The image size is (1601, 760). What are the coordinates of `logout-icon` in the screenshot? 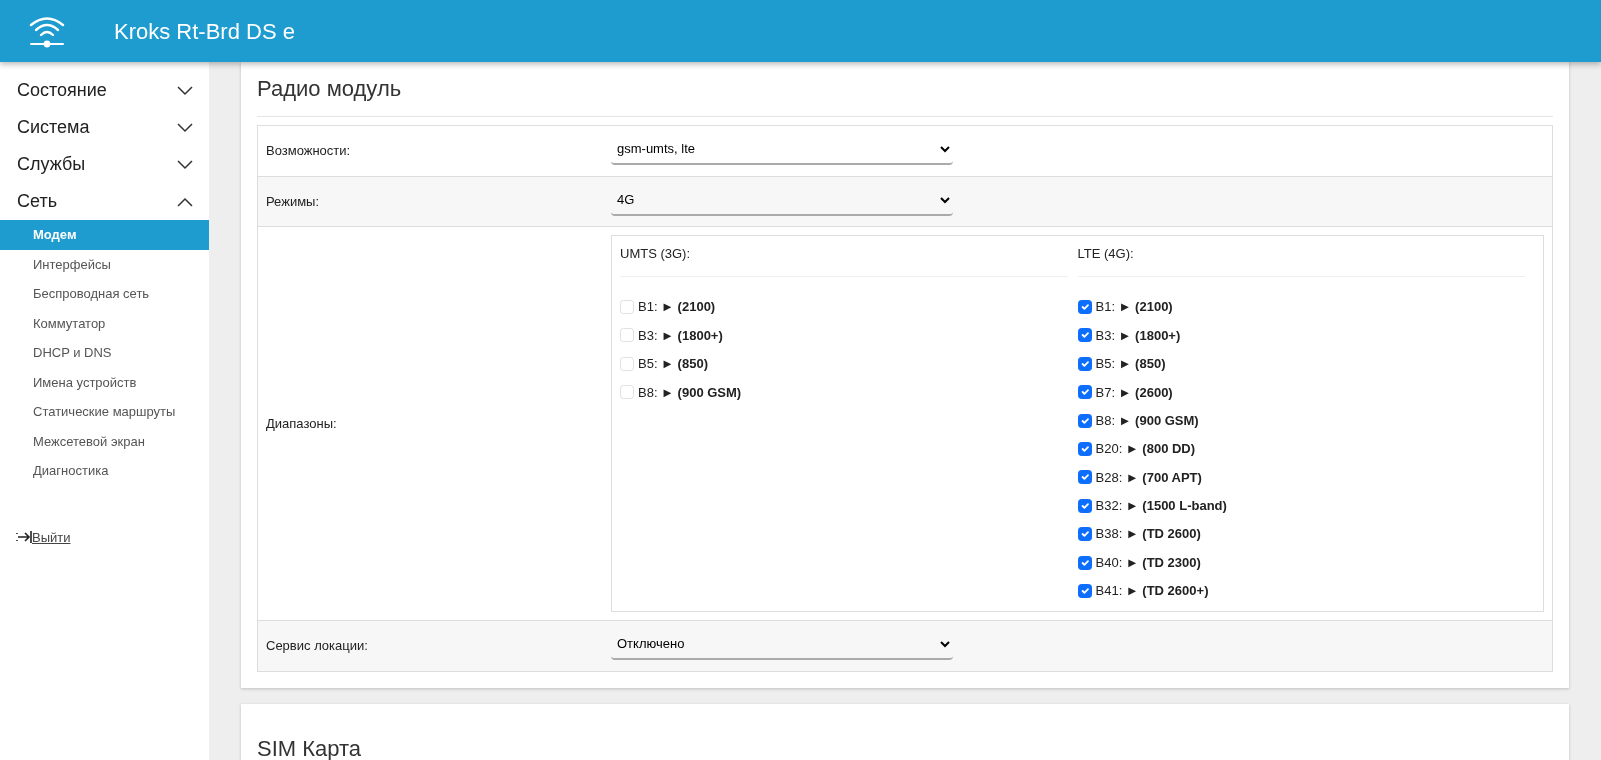 It's located at (24, 537).